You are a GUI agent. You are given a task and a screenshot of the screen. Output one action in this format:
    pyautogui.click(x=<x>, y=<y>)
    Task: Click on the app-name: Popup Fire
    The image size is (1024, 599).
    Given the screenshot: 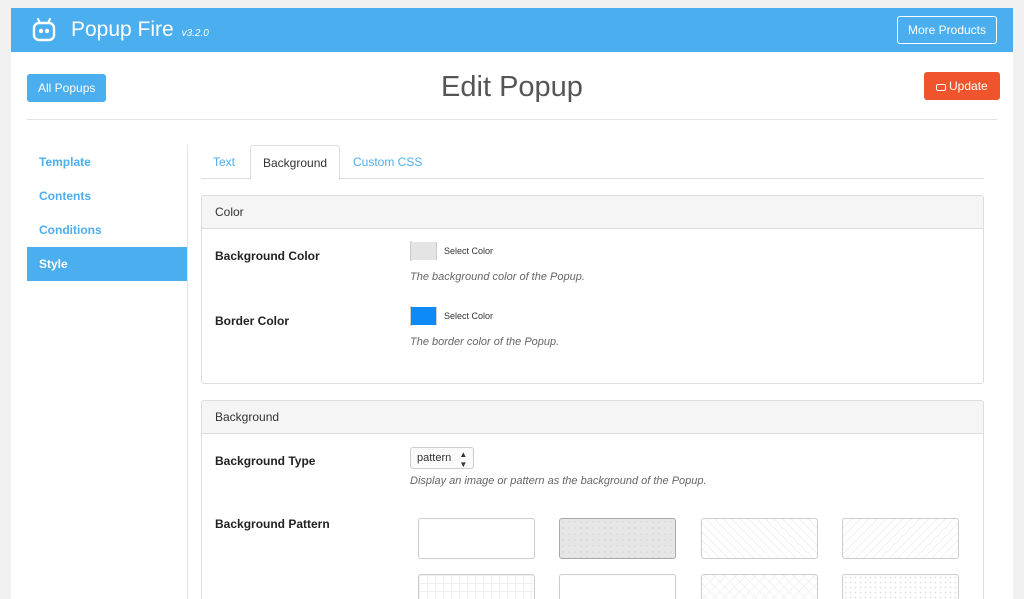 What is the action you would take?
    pyautogui.click(x=122, y=29)
    